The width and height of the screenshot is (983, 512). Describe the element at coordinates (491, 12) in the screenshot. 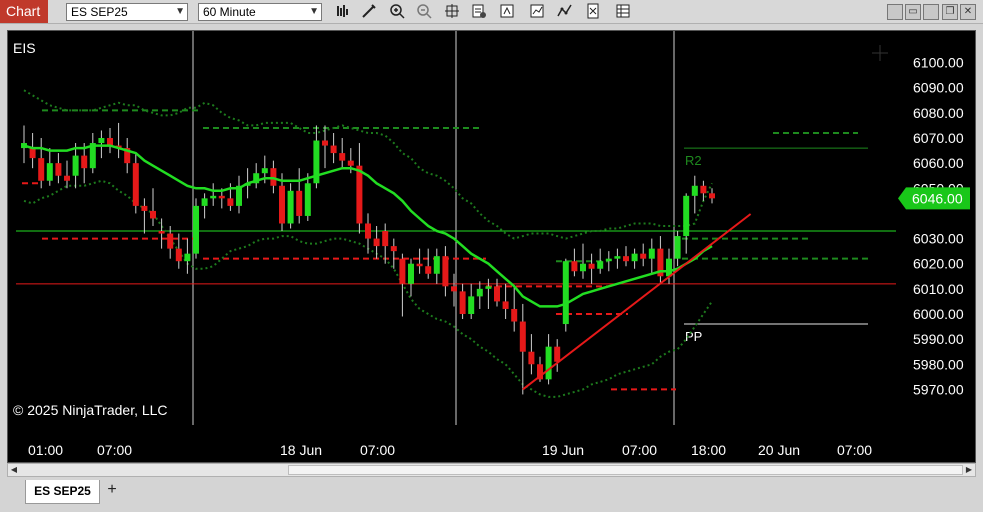

I see `chart-toolbar: Chart ES SEP25 ▼ 60 Minute ▼ ▭ ❐ ✕` at that location.